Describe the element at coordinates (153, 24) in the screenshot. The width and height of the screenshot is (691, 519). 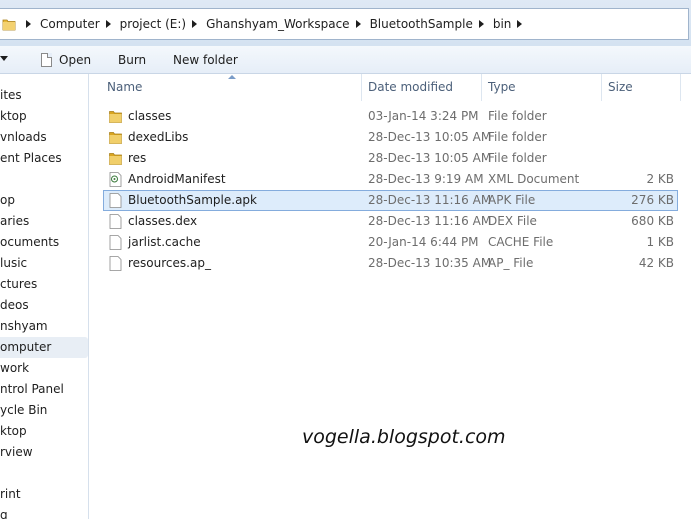
I see `breadcrumb-project-drive: project (E:)` at that location.